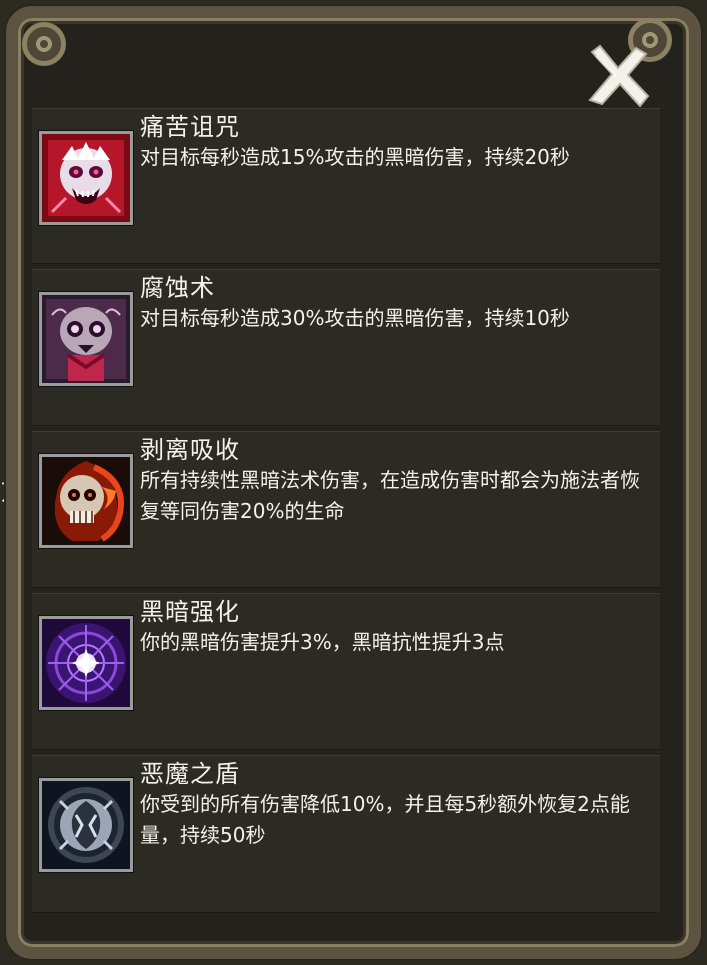 The height and width of the screenshot is (965, 707). I want to click on skill-name: 痛苦诅咒, so click(190, 127).